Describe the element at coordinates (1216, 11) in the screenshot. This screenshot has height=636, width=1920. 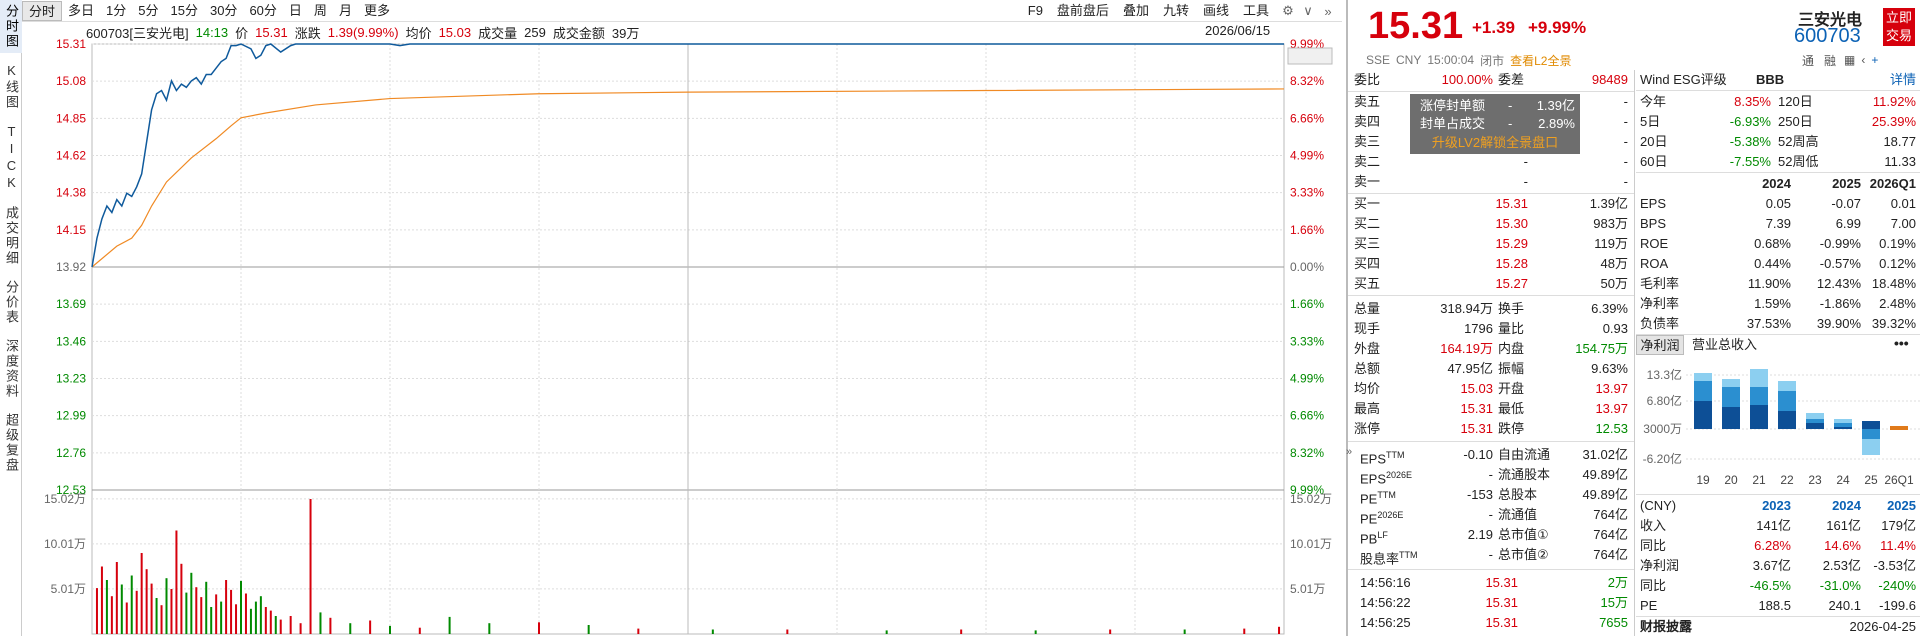
I see `tool-4: 画线` at that location.